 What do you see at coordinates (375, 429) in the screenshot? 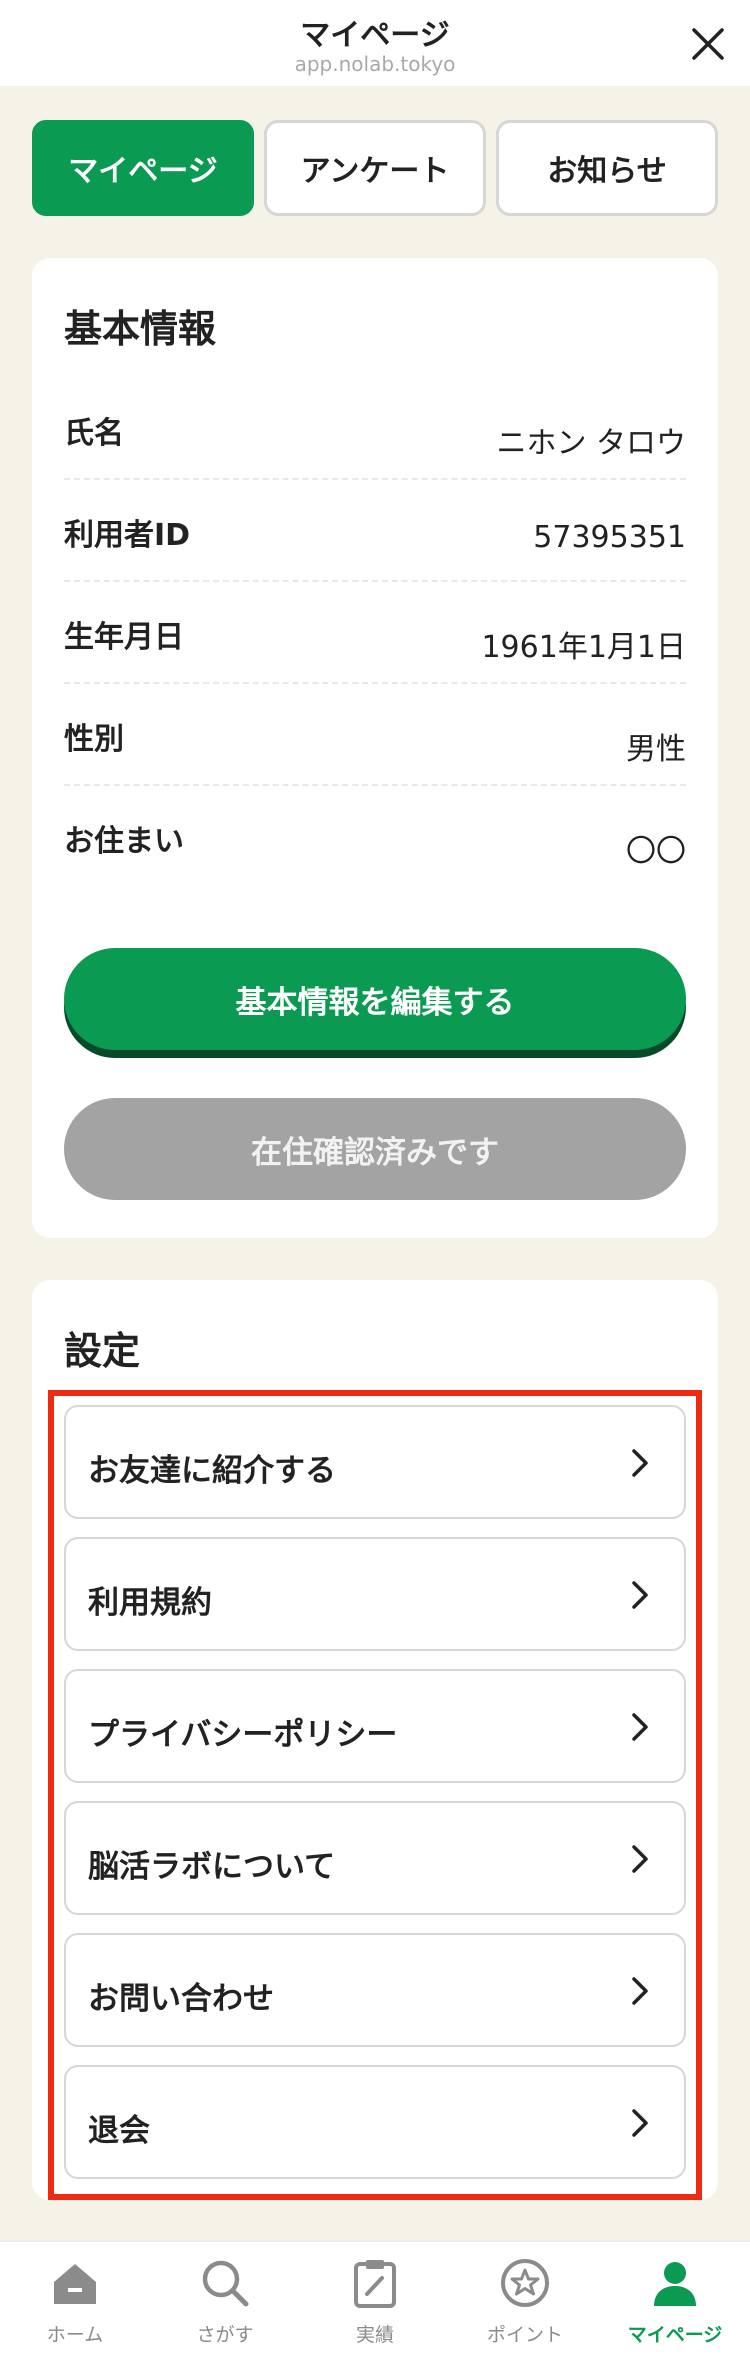
I see `info-row-name: 氏名 ニホン タロウ` at bounding box center [375, 429].